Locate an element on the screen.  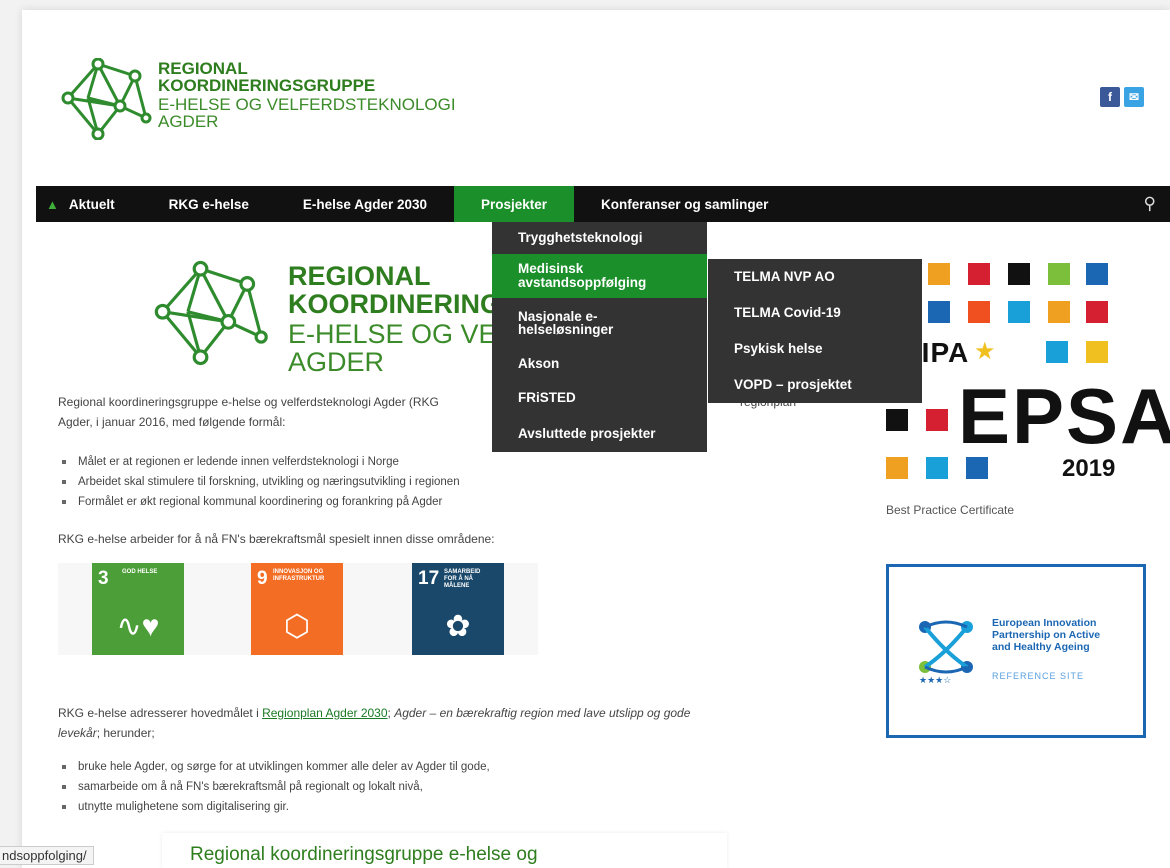
nav-item-aktuelt: ▲ Aktuelt is located at coordinates (89, 204).